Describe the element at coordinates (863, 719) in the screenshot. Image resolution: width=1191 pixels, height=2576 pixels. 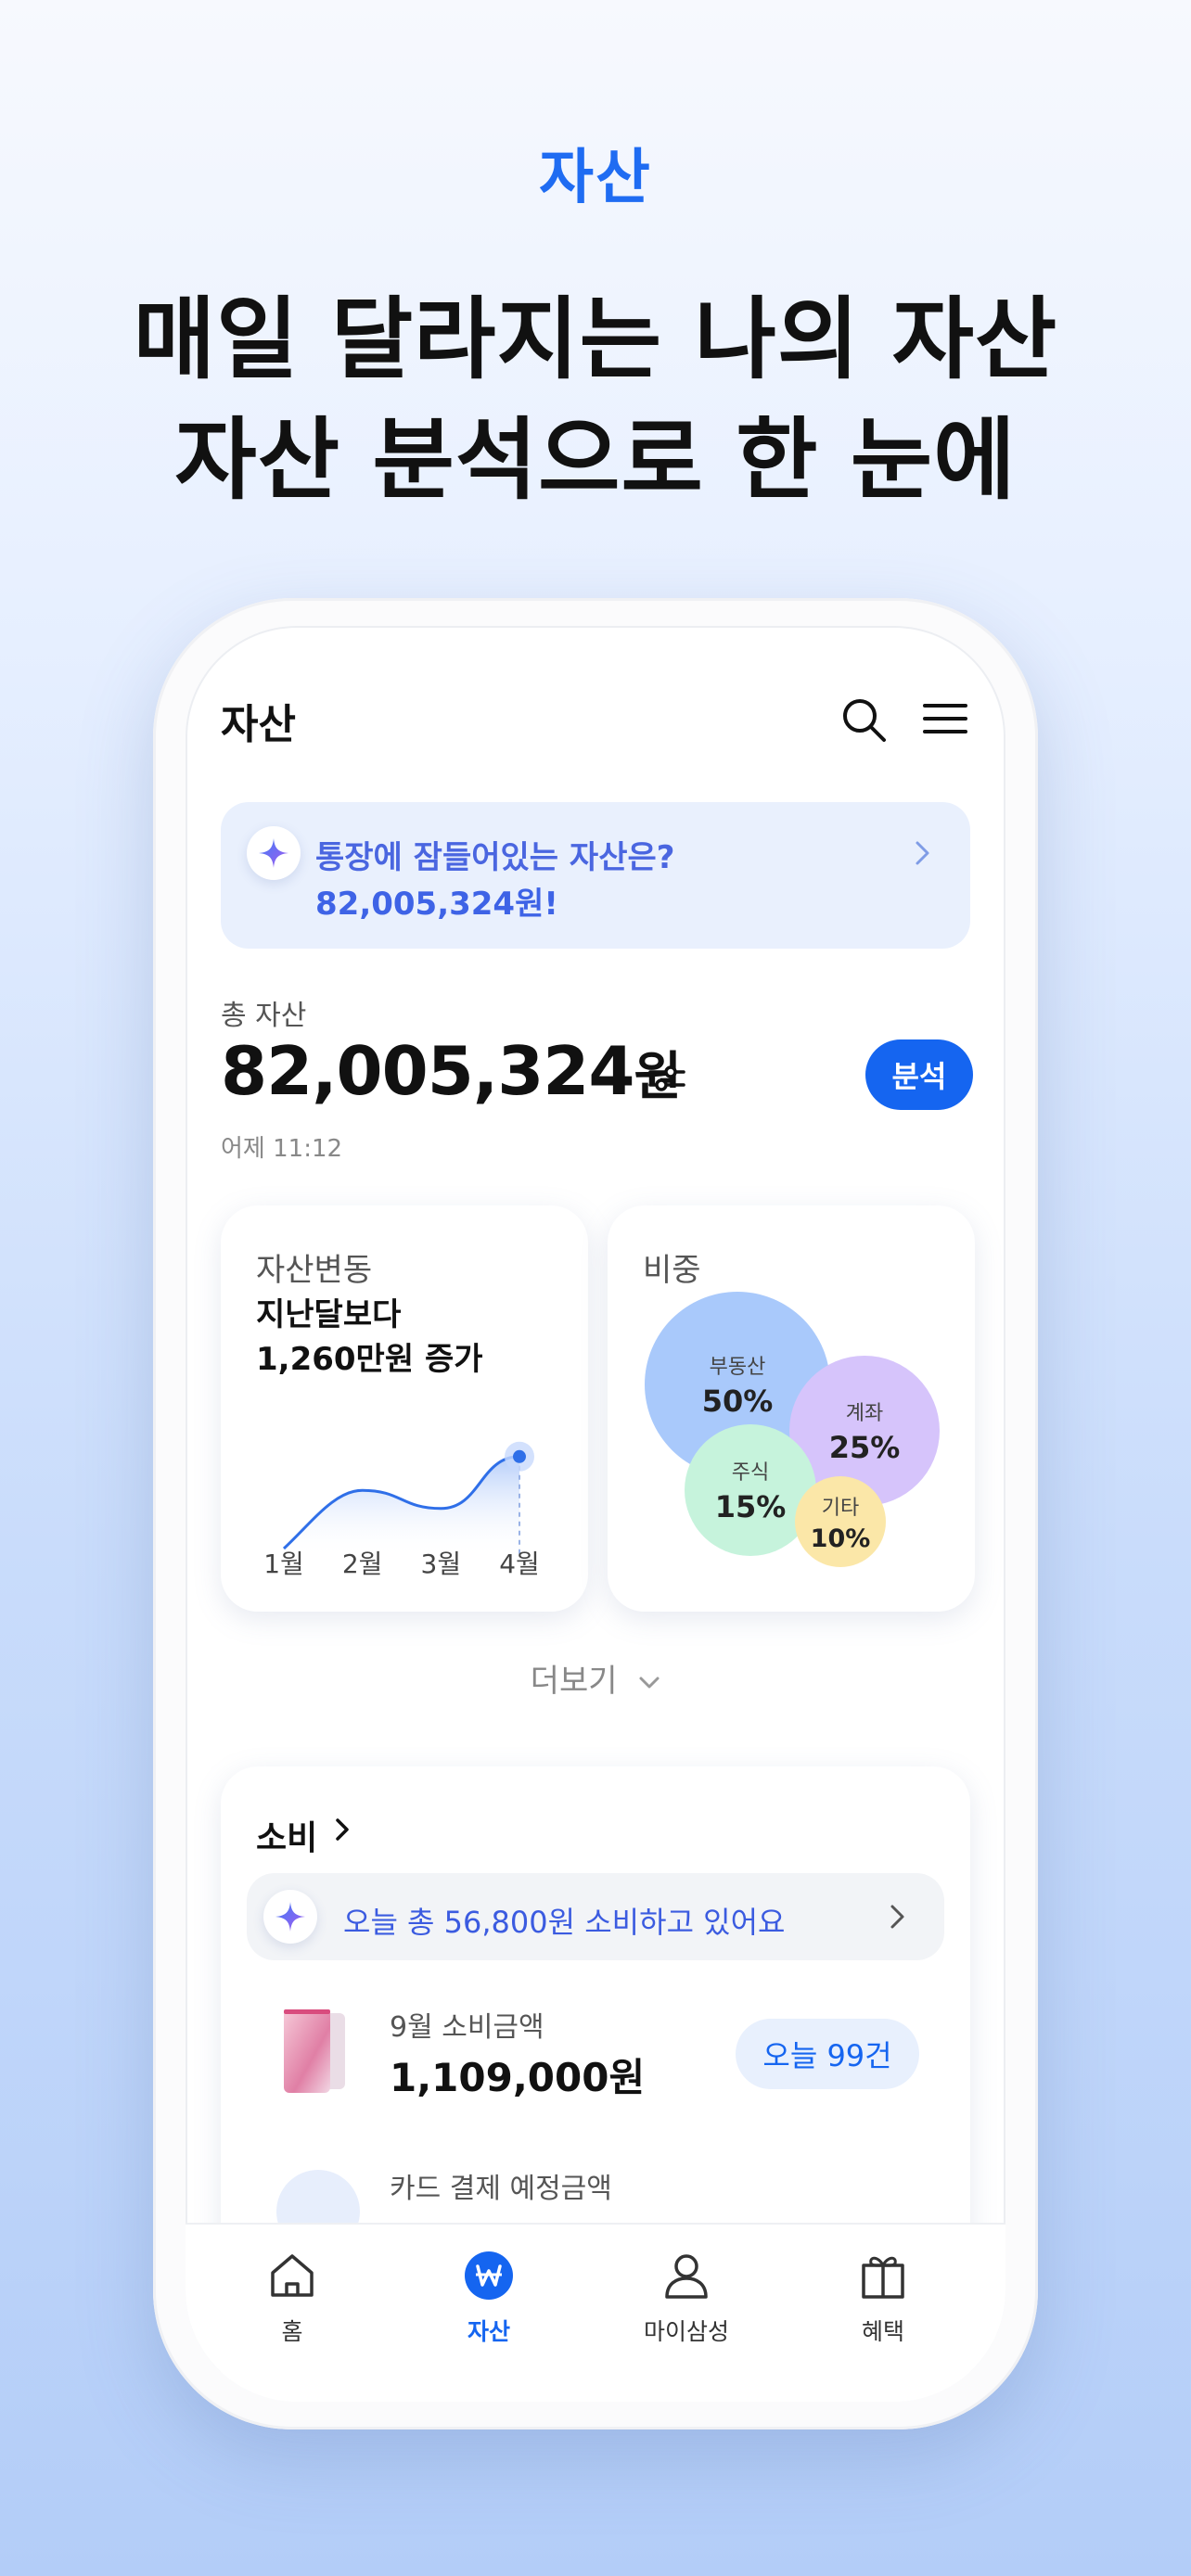
I see `search-icon` at that location.